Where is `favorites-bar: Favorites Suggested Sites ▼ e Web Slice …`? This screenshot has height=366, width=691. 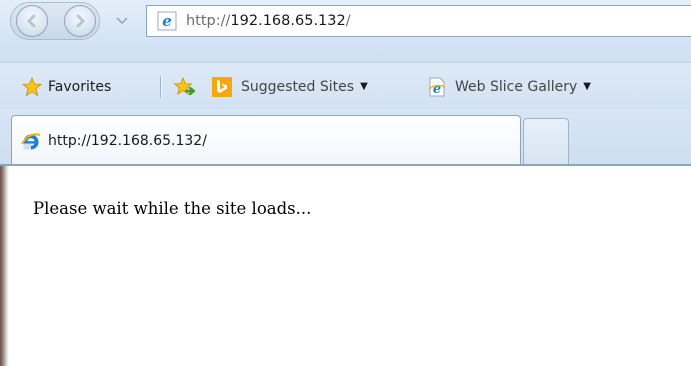 favorites-bar: Favorites Suggested Sites ▼ e Web Slice … is located at coordinates (345, 85).